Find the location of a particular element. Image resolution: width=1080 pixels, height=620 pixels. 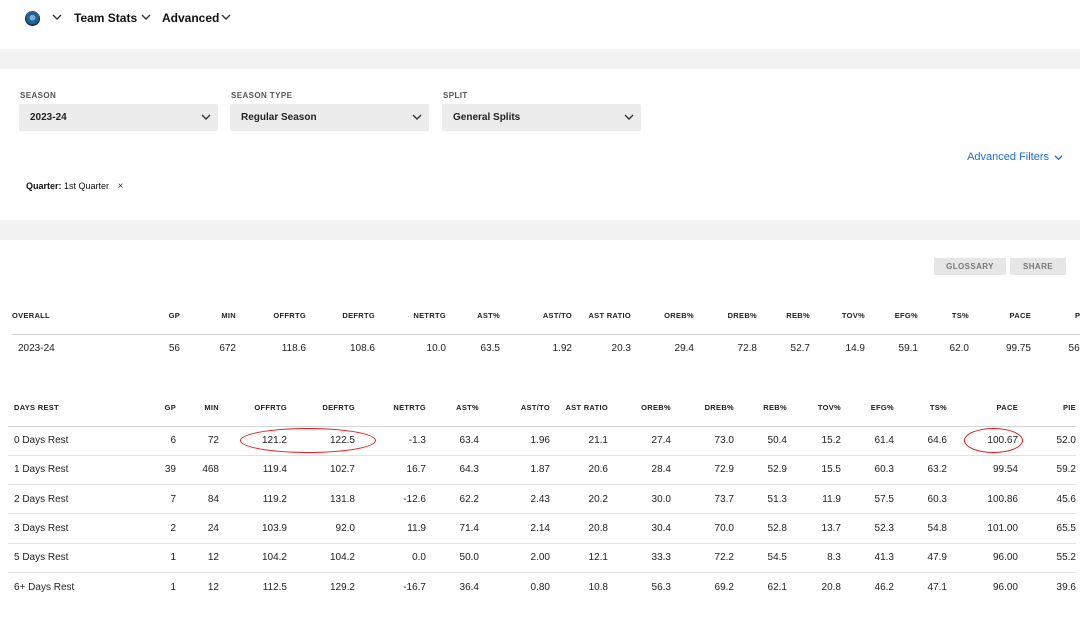

table-cell: 1 Days Rest is located at coordinates (62, 470).